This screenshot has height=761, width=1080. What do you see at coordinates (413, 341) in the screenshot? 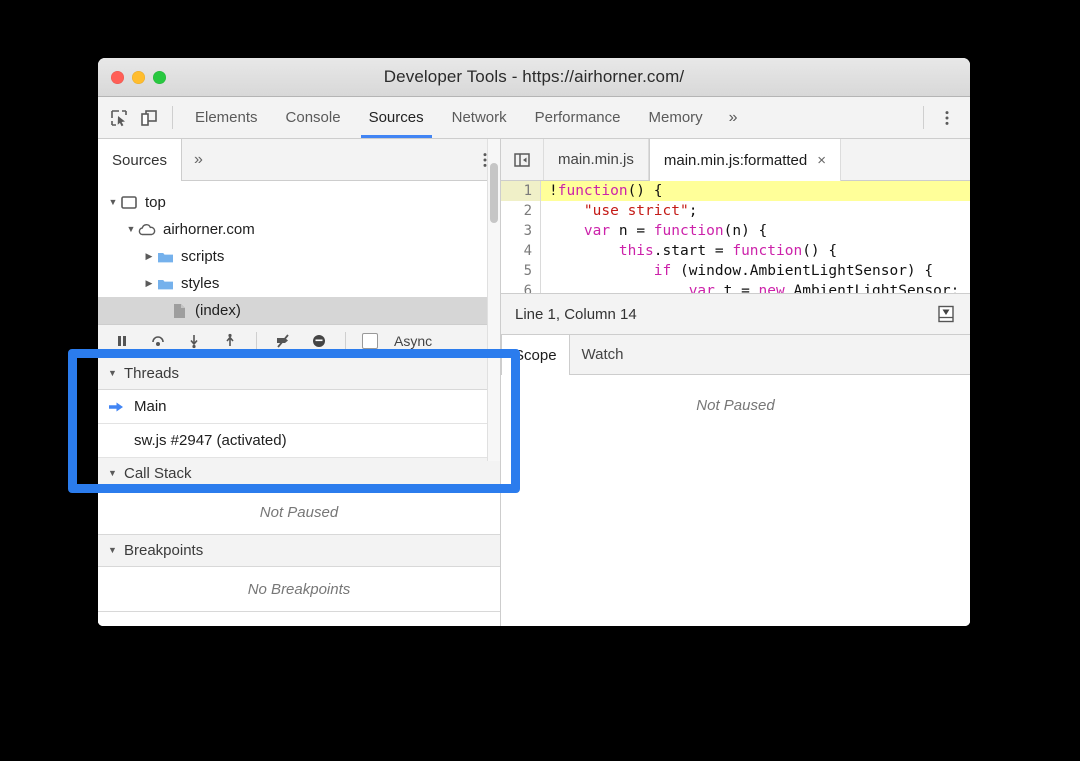
I see `async-label: Async` at bounding box center [413, 341].